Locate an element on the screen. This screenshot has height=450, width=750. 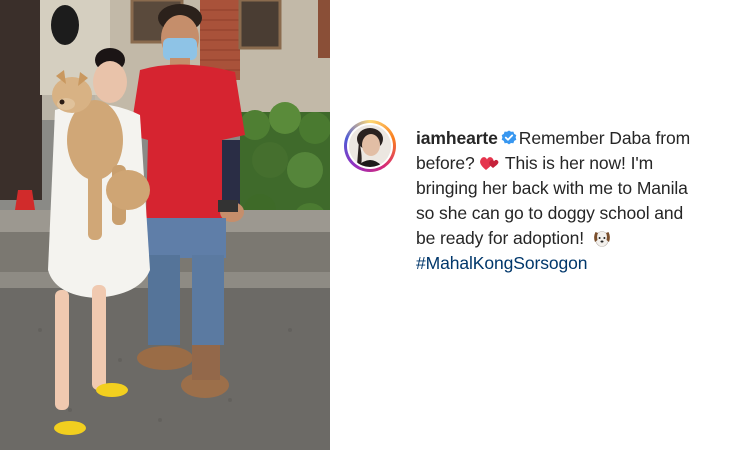
caption-line-5: so she can go to doggy school and is located at coordinates (550, 213).